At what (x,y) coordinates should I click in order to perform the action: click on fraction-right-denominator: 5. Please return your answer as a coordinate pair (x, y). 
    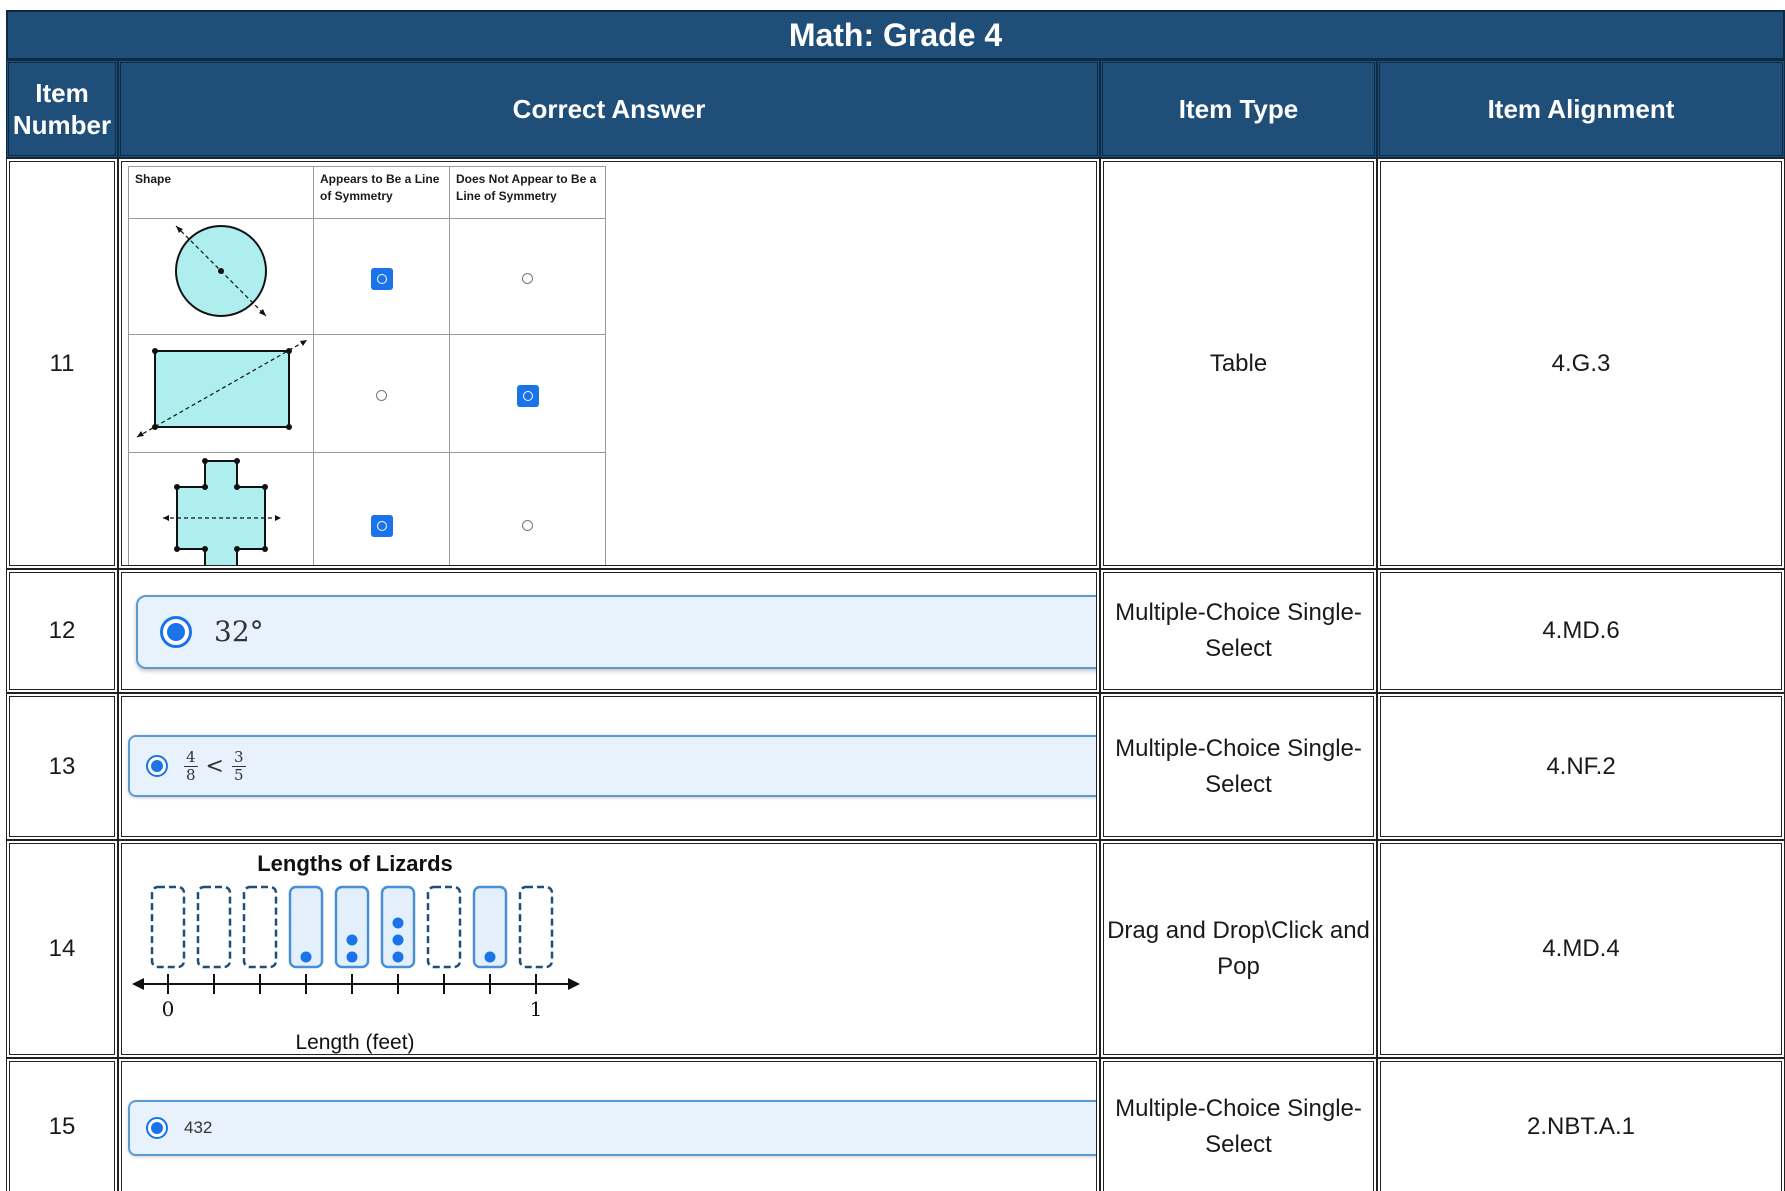
    Looking at the image, I should click on (238, 774).